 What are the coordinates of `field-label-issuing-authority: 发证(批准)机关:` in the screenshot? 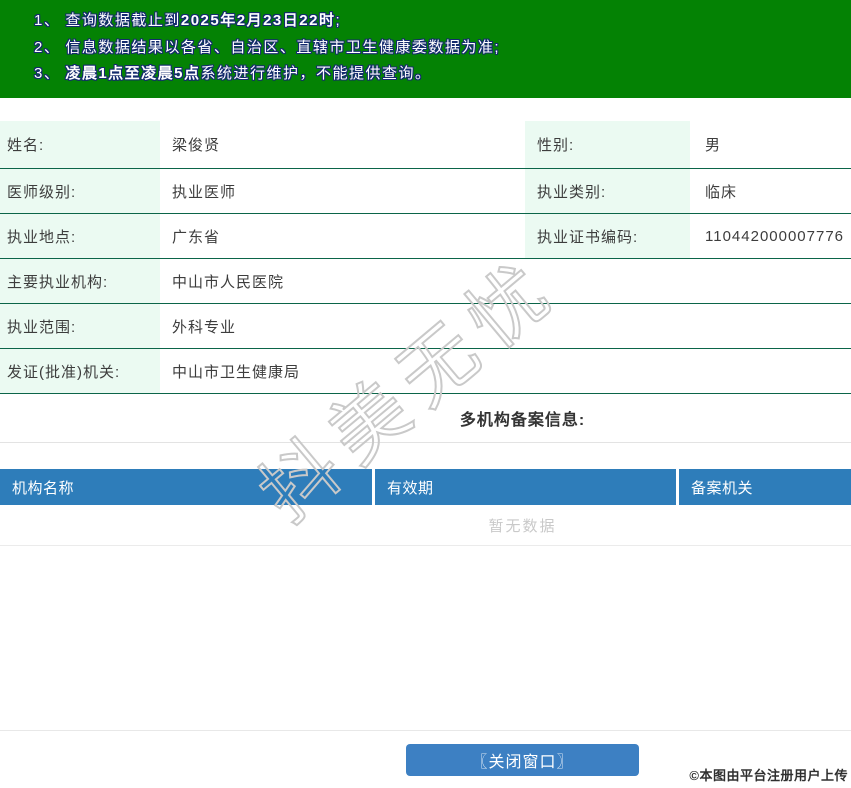 It's located at (80, 371).